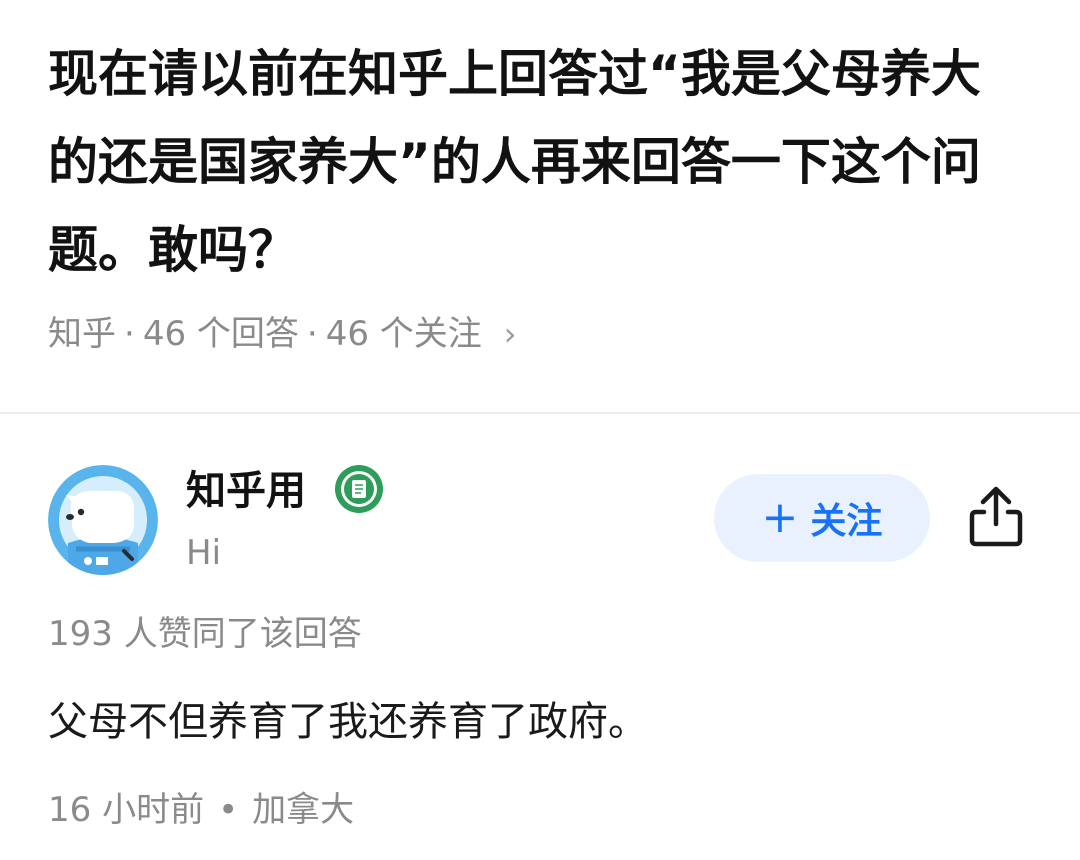 Image resolution: width=1080 pixels, height=860 pixels. I want to click on share-icon, so click(996, 517).